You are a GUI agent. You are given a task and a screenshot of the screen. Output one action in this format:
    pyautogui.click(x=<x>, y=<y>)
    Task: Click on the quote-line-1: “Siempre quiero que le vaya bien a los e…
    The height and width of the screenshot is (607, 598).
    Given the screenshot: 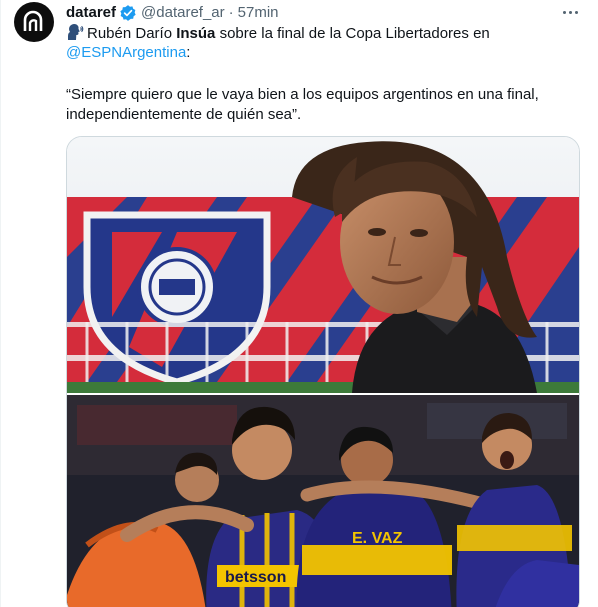 What is the action you would take?
    pyautogui.click(x=302, y=94)
    